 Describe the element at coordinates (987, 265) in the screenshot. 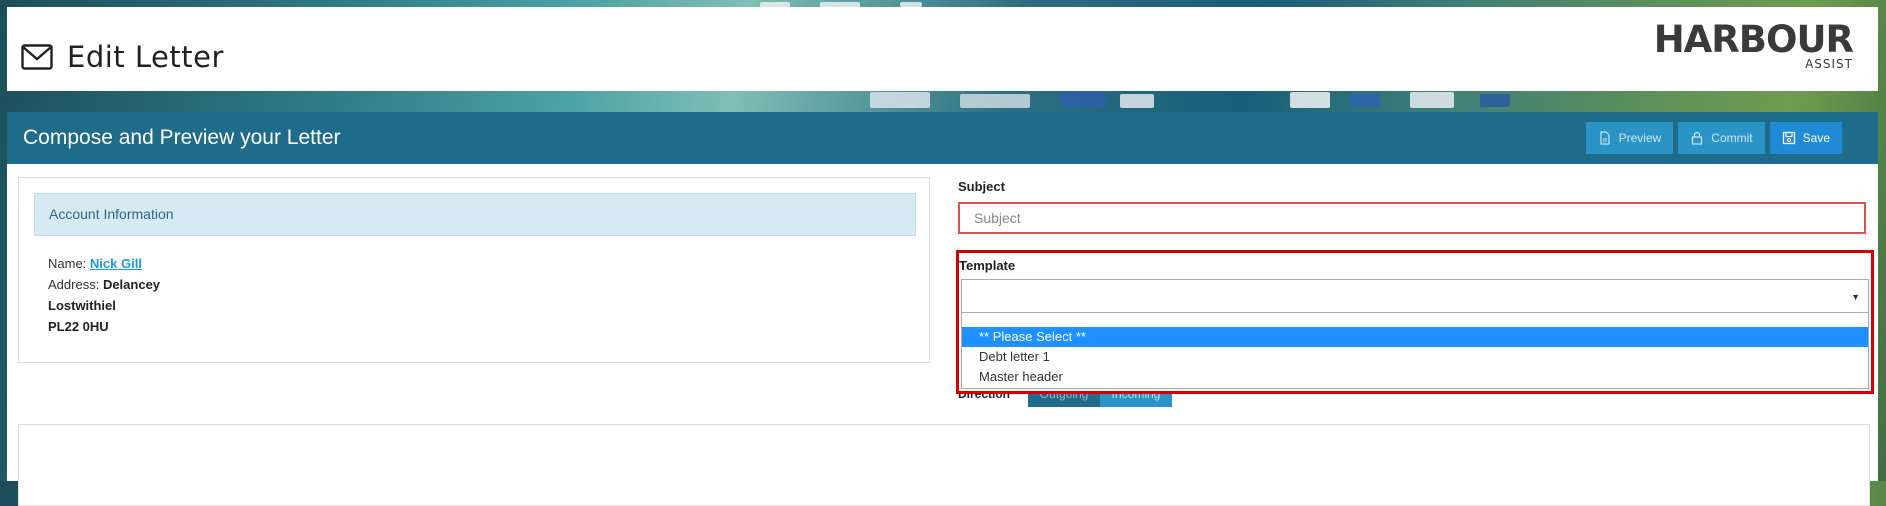

I see `template-label: Template` at that location.